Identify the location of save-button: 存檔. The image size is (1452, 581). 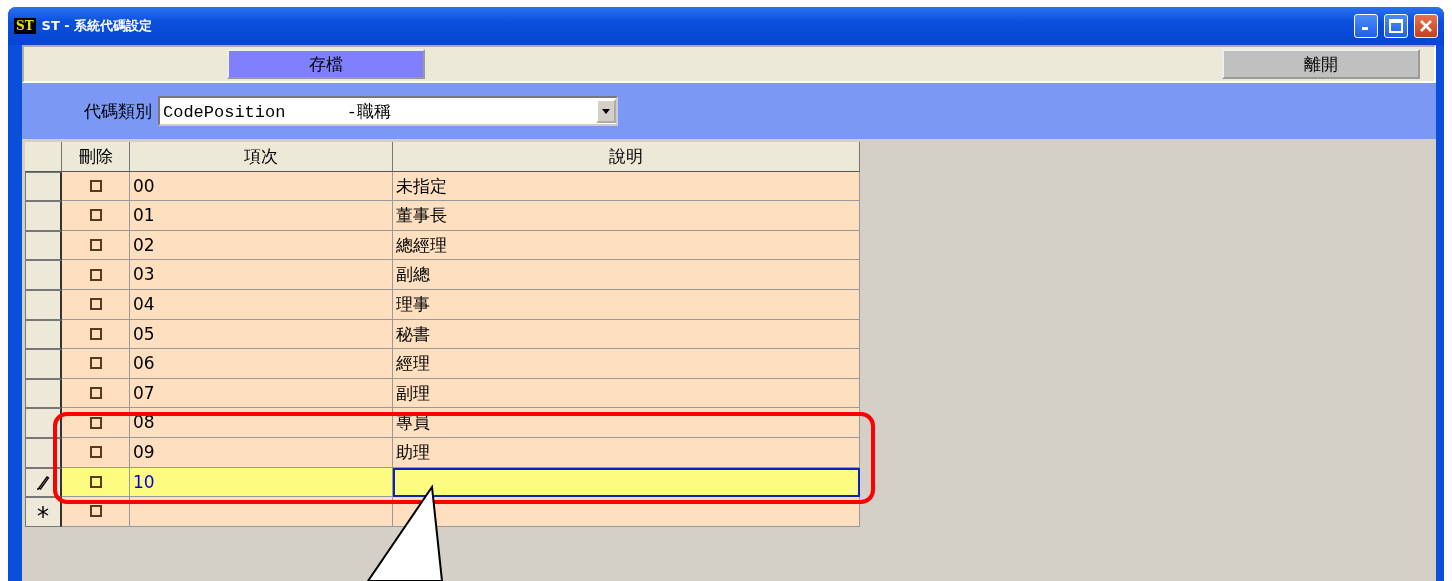
(326, 64).